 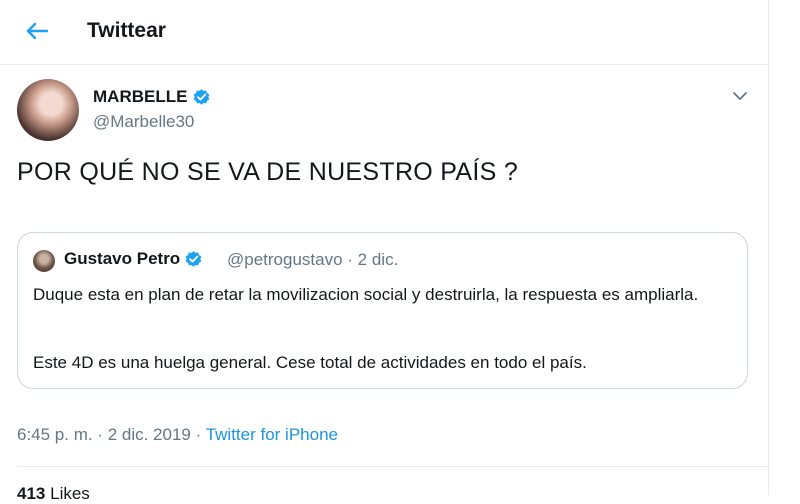 What do you see at coordinates (384, 32) in the screenshot?
I see `page-header: Twittear` at bounding box center [384, 32].